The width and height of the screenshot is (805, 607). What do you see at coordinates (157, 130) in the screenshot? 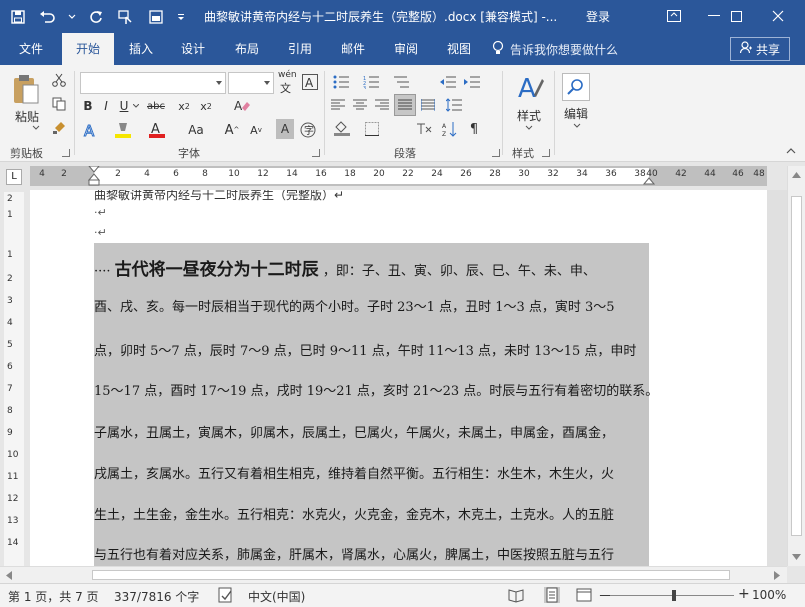
I see `font-color-icon: A` at bounding box center [157, 130].